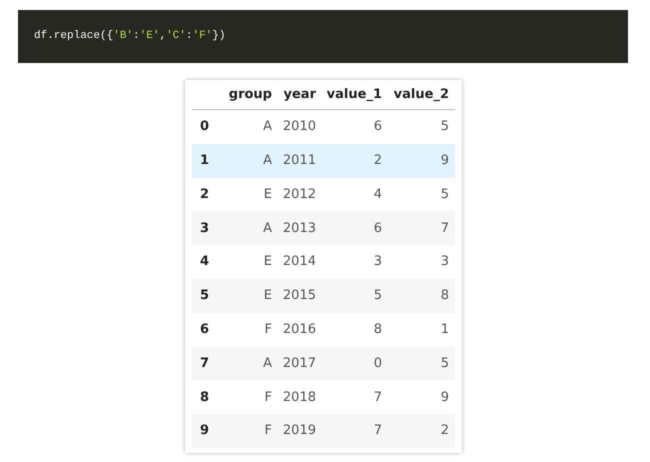 This screenshot has height=462, width=650. I want to click on table-cell-text: 2014, so click(299, 262).